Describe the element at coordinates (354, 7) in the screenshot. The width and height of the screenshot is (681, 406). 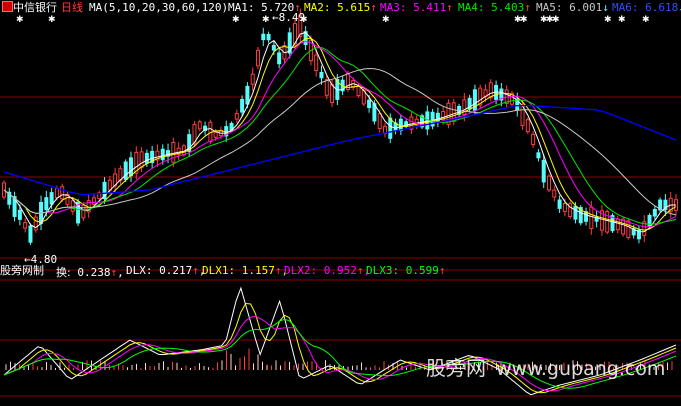
I see `ma2-value: 5.615` at that location.